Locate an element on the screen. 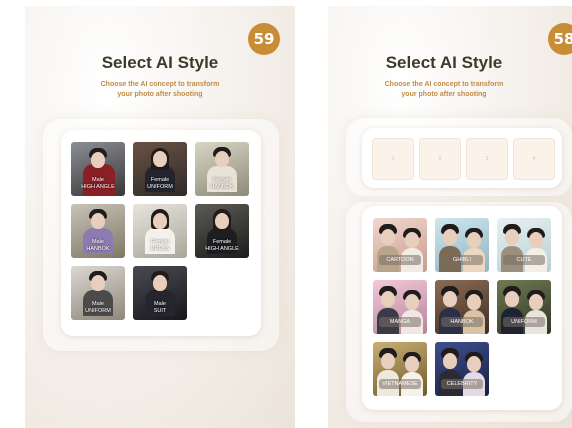 This screenshot has height=428, width=572. style-tile-male-uniform: Male UNIFORM is located at coordinates (98, 293).